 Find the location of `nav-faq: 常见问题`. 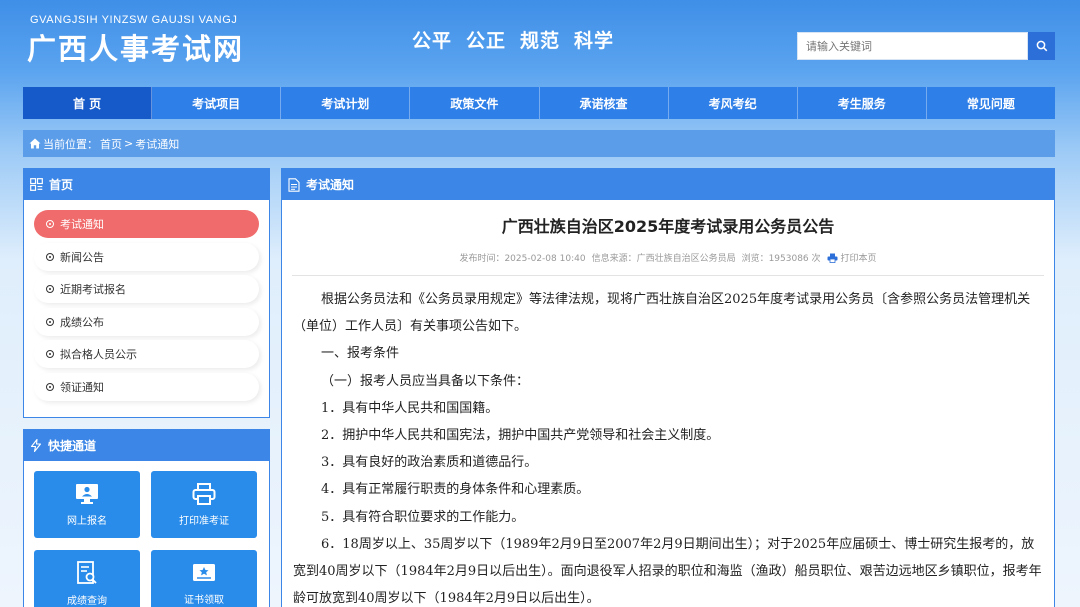

nav-faq: 常见问题 is located at coordinates (991, 103).